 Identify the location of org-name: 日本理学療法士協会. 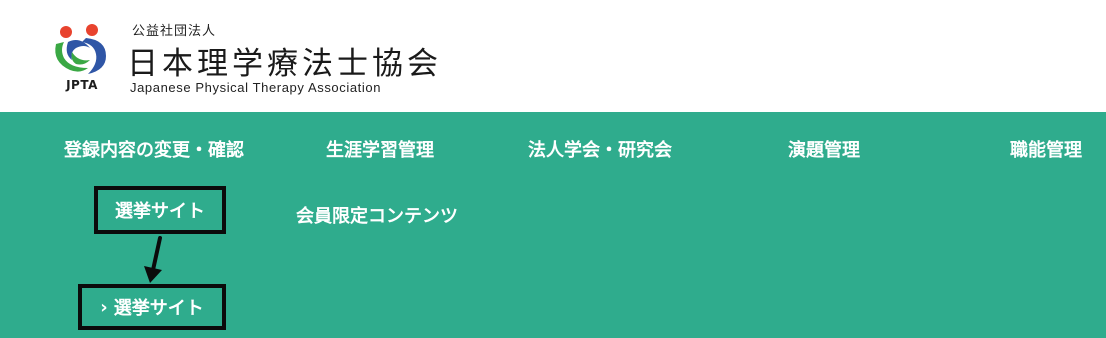
(284, 60).